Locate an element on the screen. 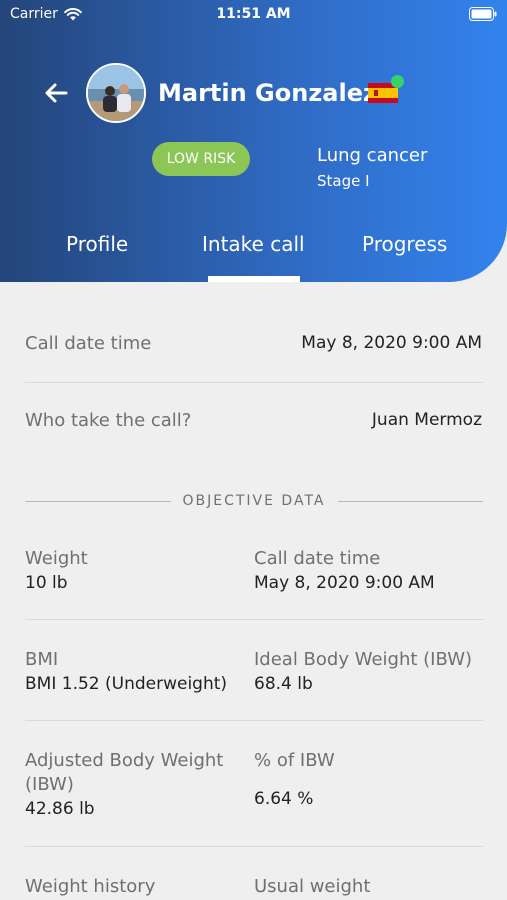 This screenshot has height=900, width=507. section-divider-left is located at coordinates (98, 501).